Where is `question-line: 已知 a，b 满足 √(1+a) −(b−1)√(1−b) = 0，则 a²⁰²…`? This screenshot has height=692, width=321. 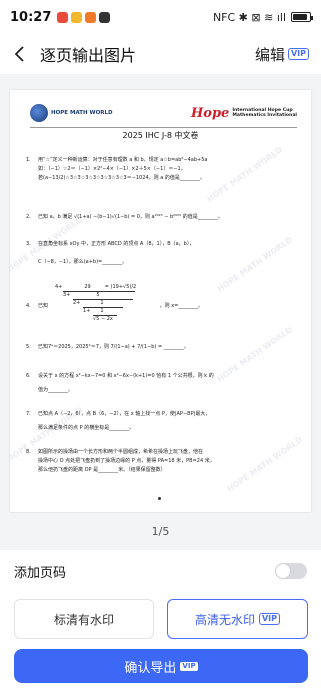
question-line: 已知 a，b 满足 √(1+a) −(b−1)√(1−b) = 0，则 a²⁰²… is located at coordinates (130, 217).